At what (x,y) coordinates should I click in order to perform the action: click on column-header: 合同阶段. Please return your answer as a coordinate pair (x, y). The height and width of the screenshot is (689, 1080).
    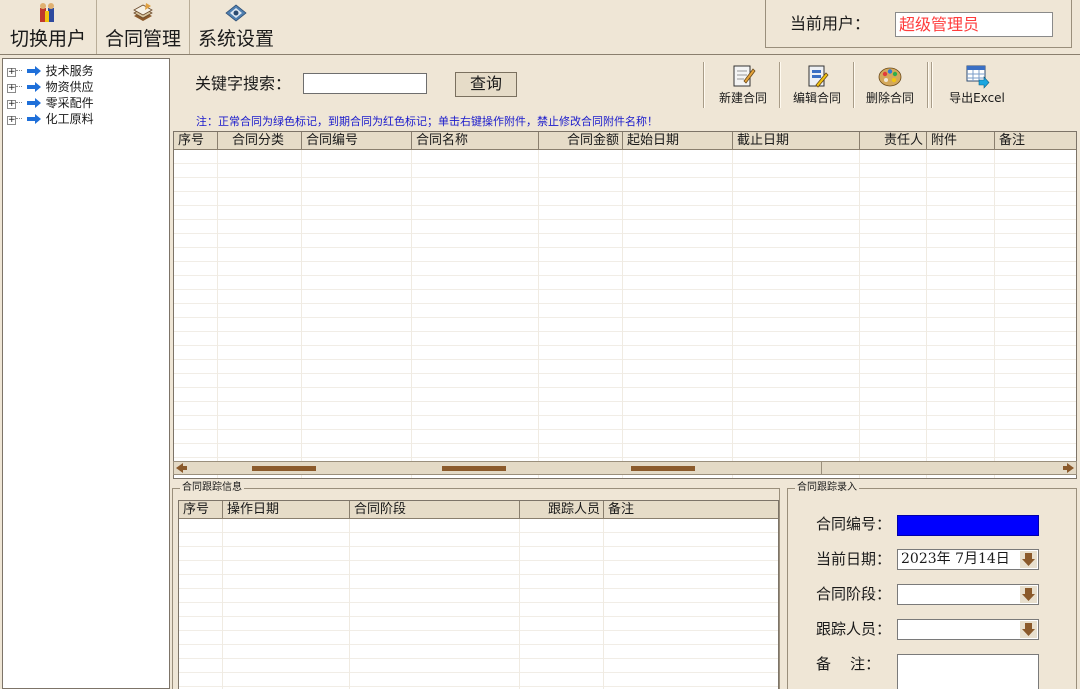
    Looking at the image, I should click on (435, 510).